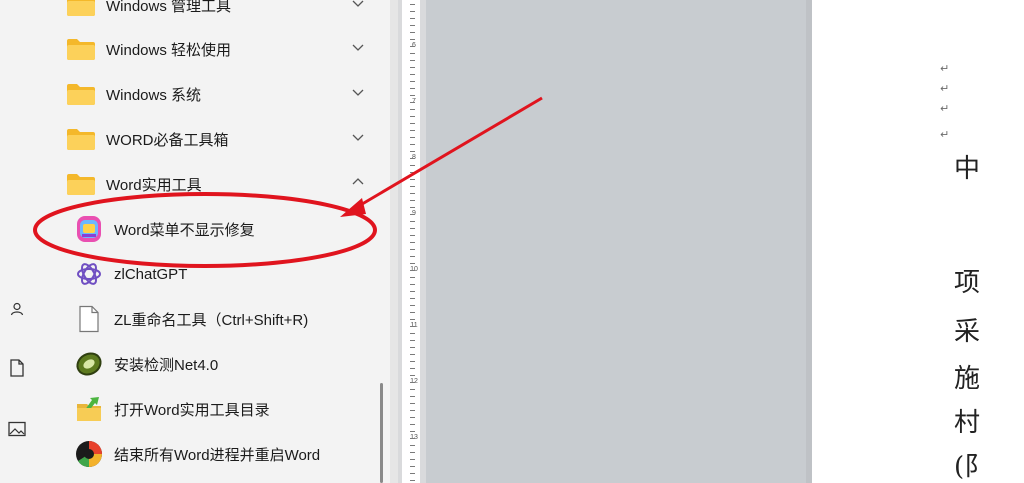  I want to click on pointer-arrow, so click(447, 154).